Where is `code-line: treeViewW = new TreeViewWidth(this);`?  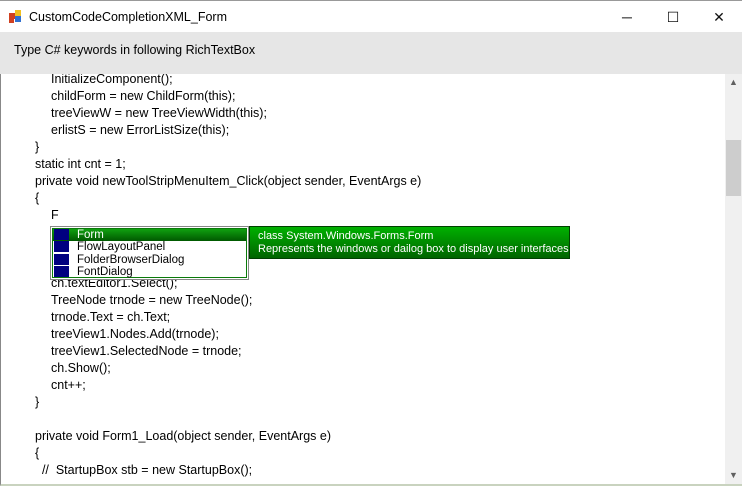
code-line: treeViewW = new TreeViewWidth(this); is located at coordinates (159, 113).